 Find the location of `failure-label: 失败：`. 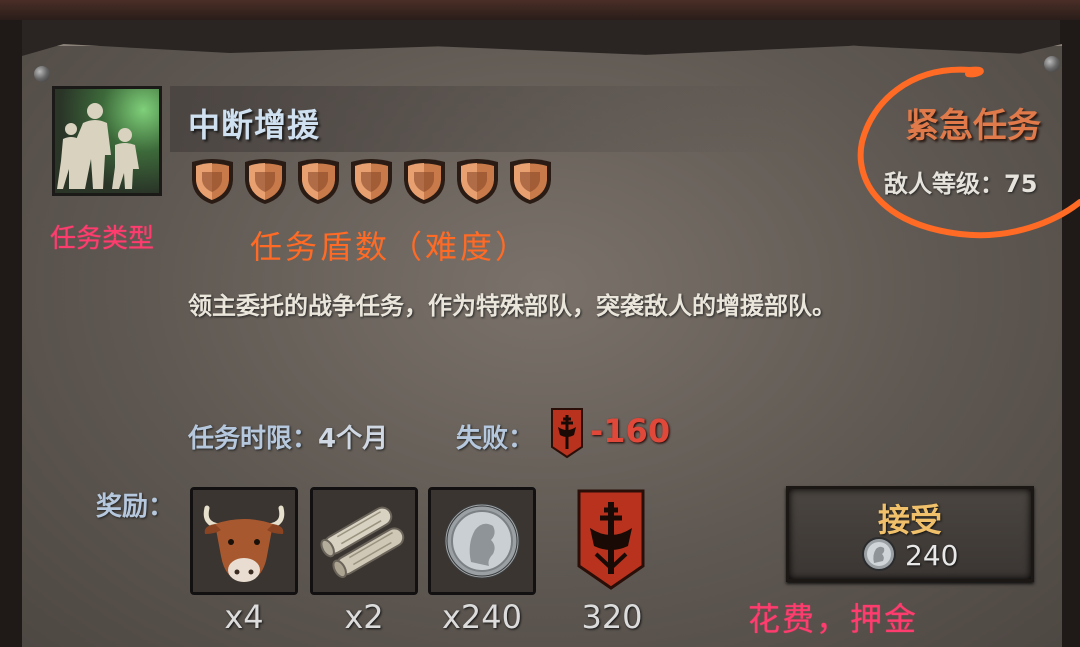

failure-label: 失败： is located at coordinates (495, 439).